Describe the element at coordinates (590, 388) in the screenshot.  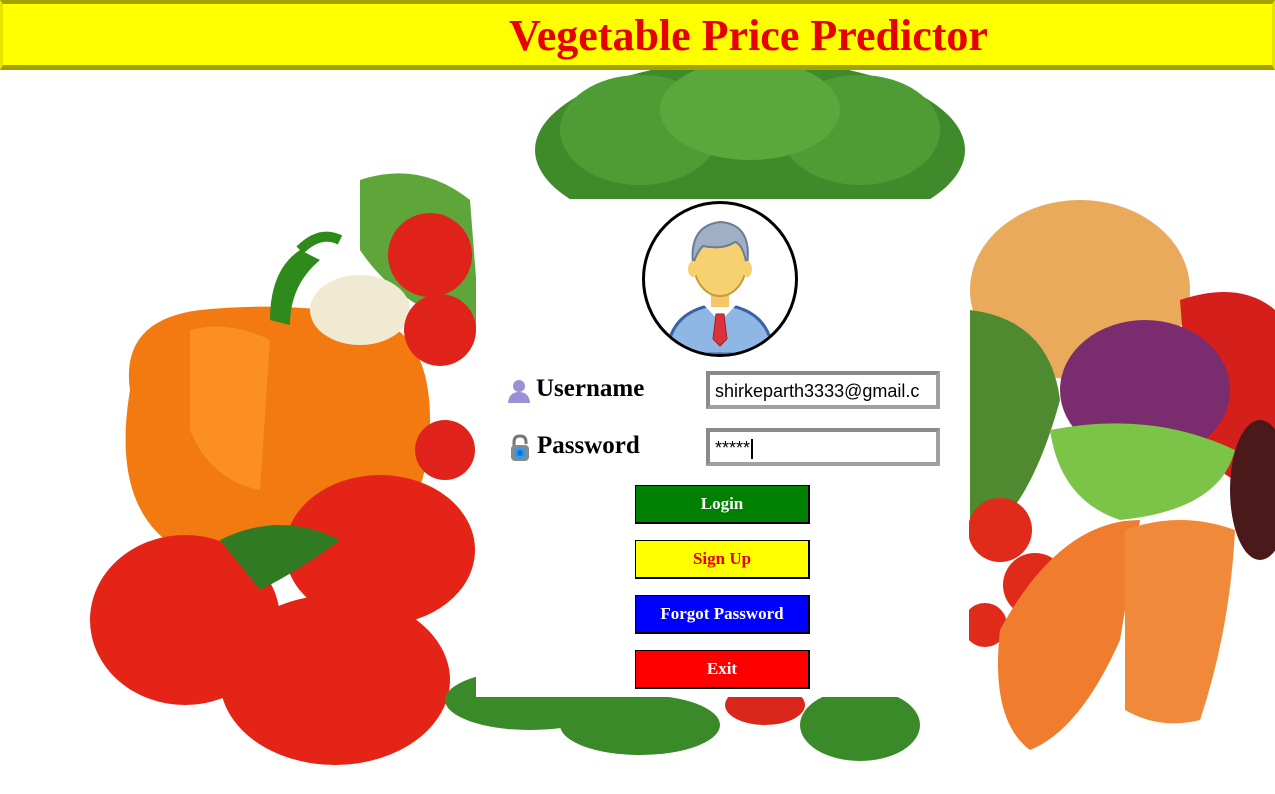
I see `username-label: Username` at that location.